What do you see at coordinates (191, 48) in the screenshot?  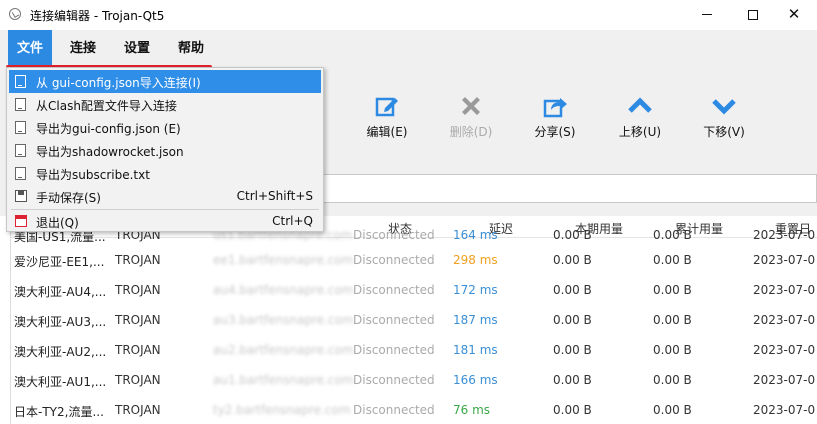 I see `menu-help: 帮助` at bounding box center [191, 48].